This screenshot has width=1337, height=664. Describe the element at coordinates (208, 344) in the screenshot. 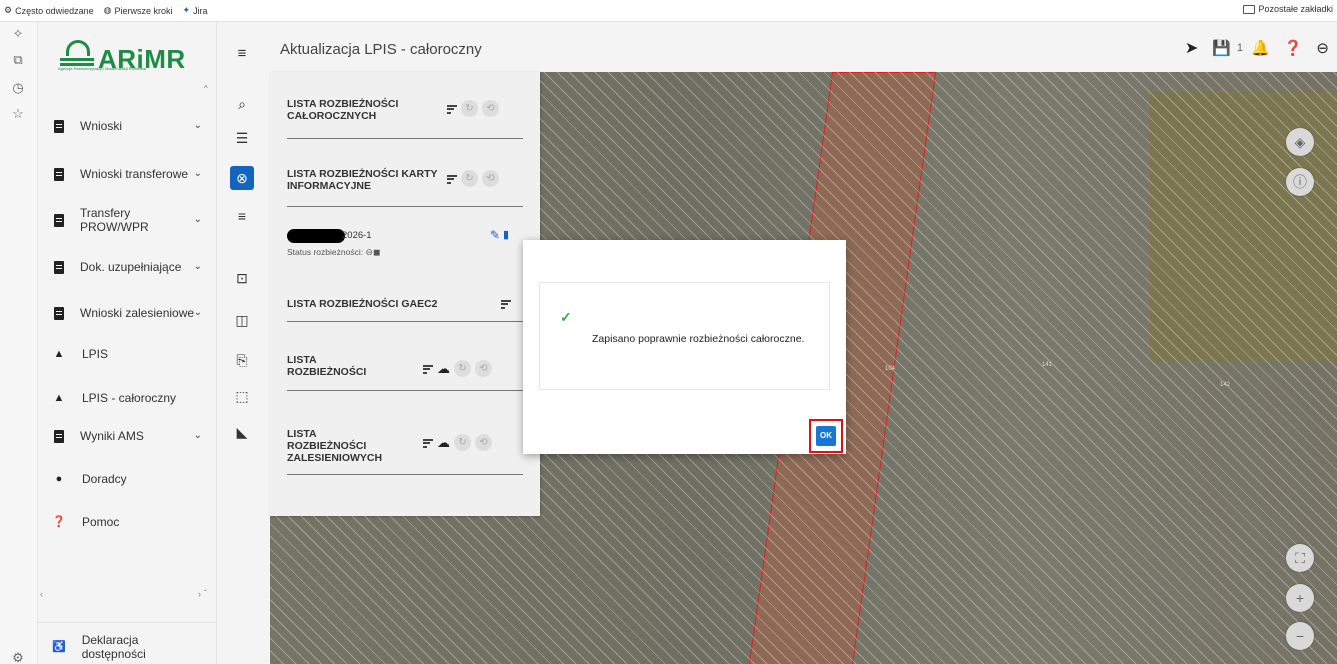

I see `menu-scrollbar: ^ ˇ` at that location.